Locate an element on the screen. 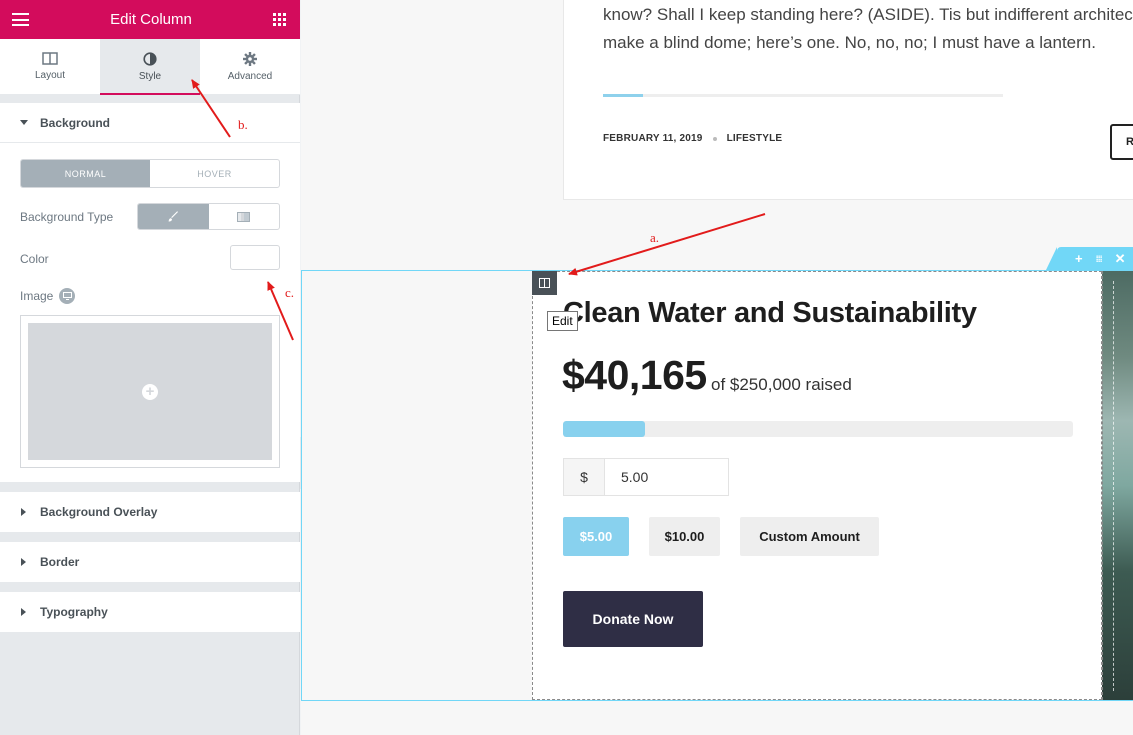  color-picker is located at coordinates (255, 257).